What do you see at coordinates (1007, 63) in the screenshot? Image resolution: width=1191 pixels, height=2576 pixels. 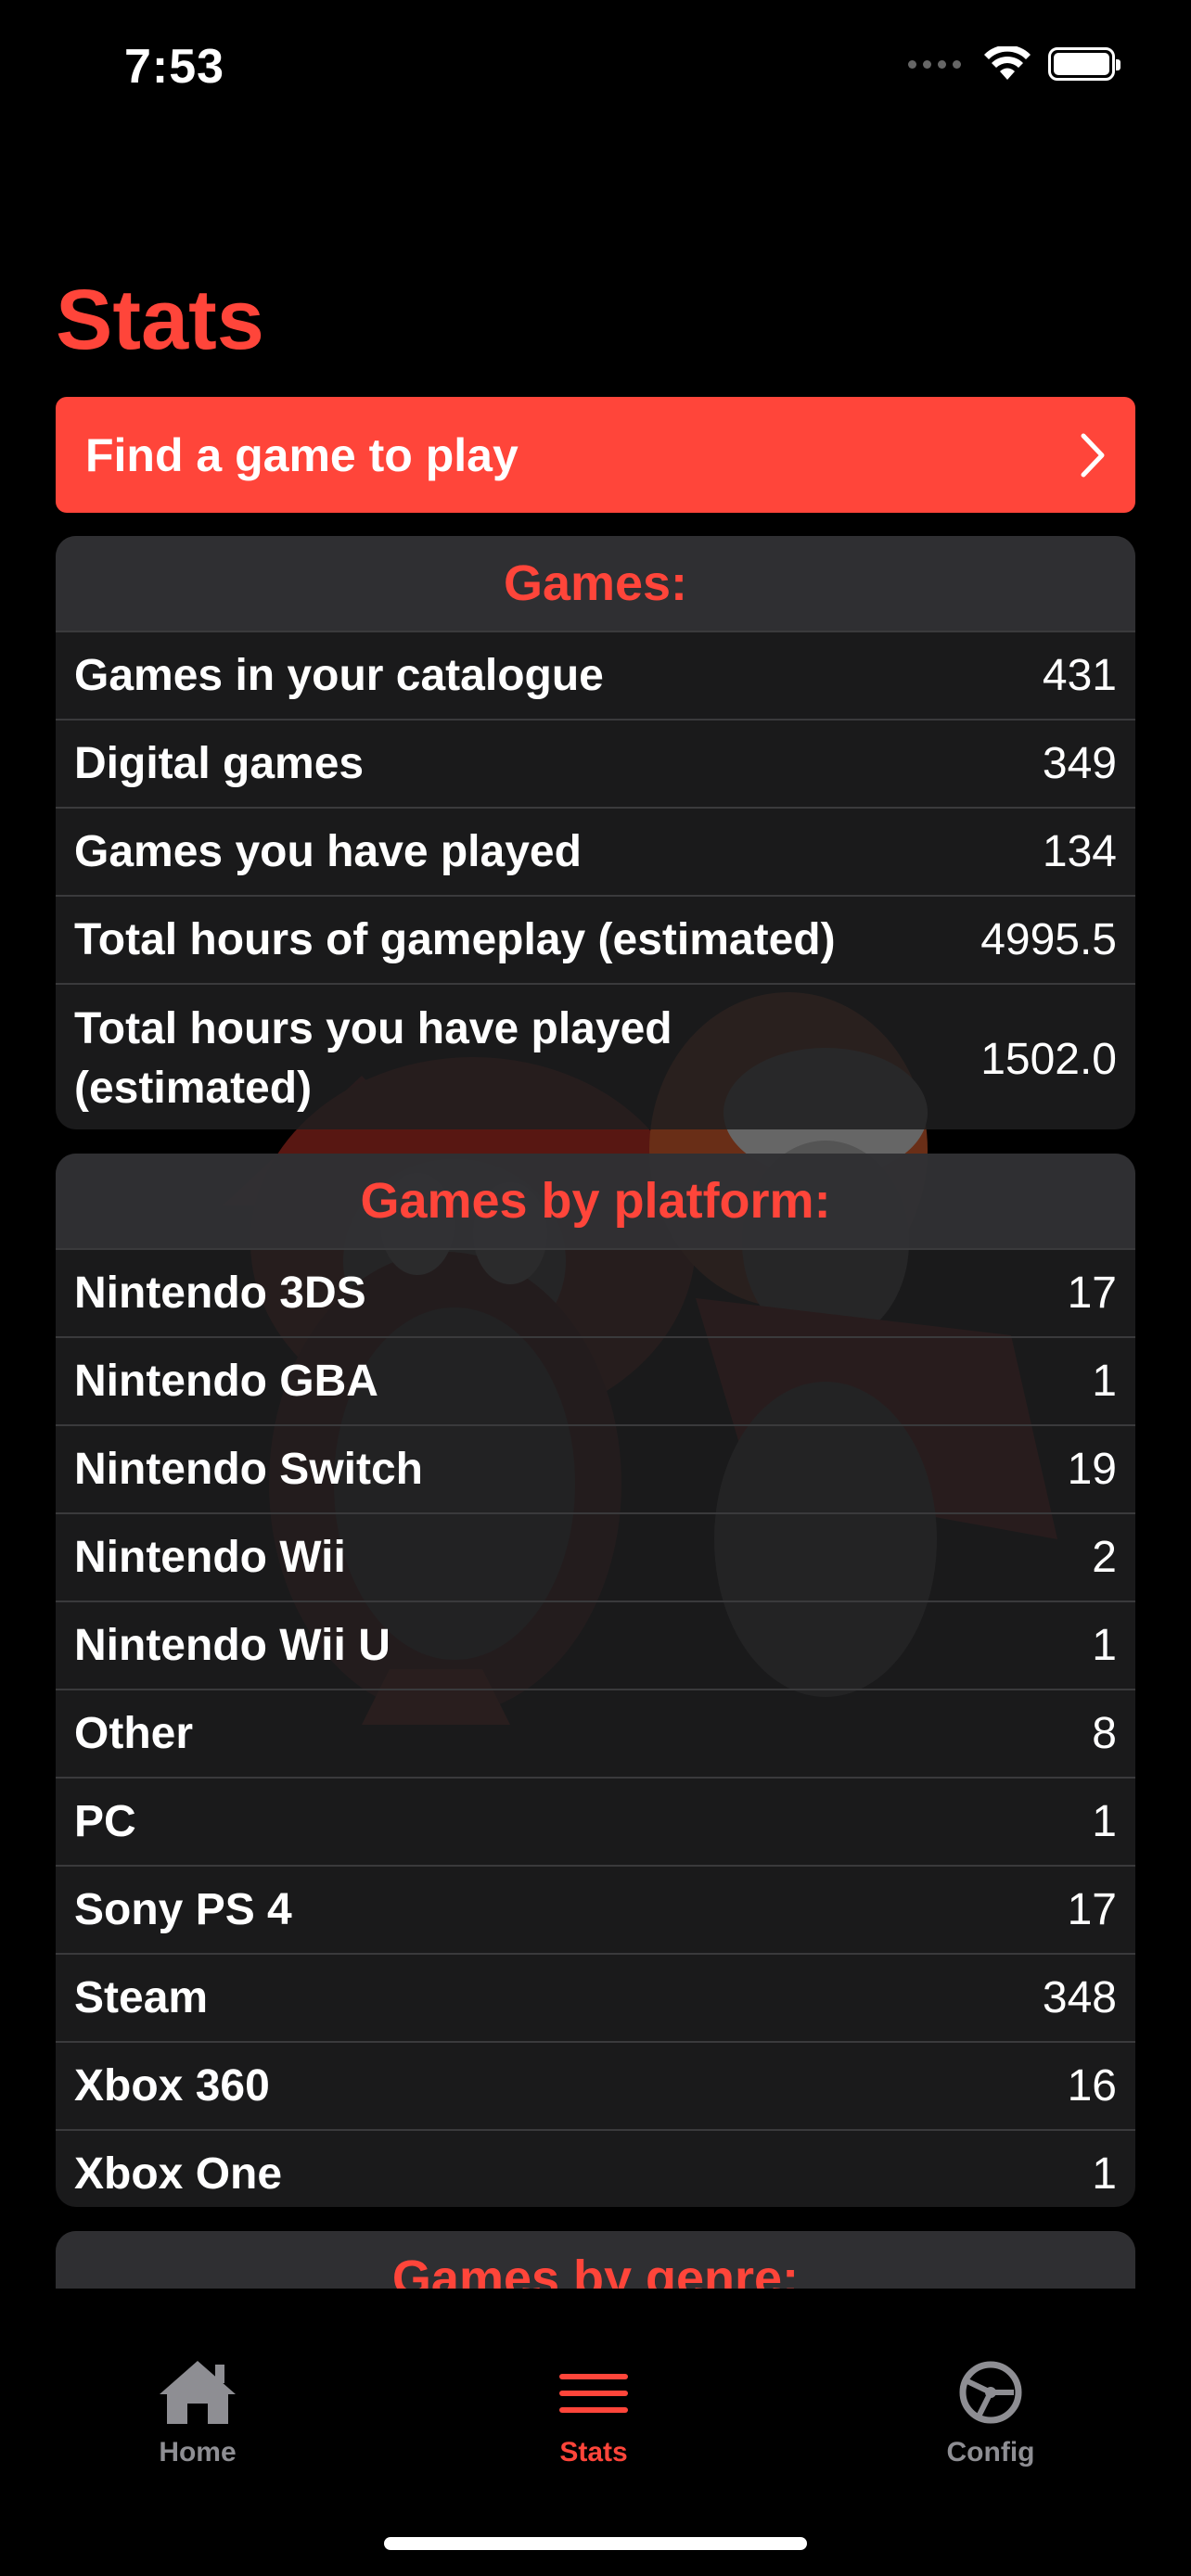 I see `wifi-icon` at bounding box center [1007, 63].